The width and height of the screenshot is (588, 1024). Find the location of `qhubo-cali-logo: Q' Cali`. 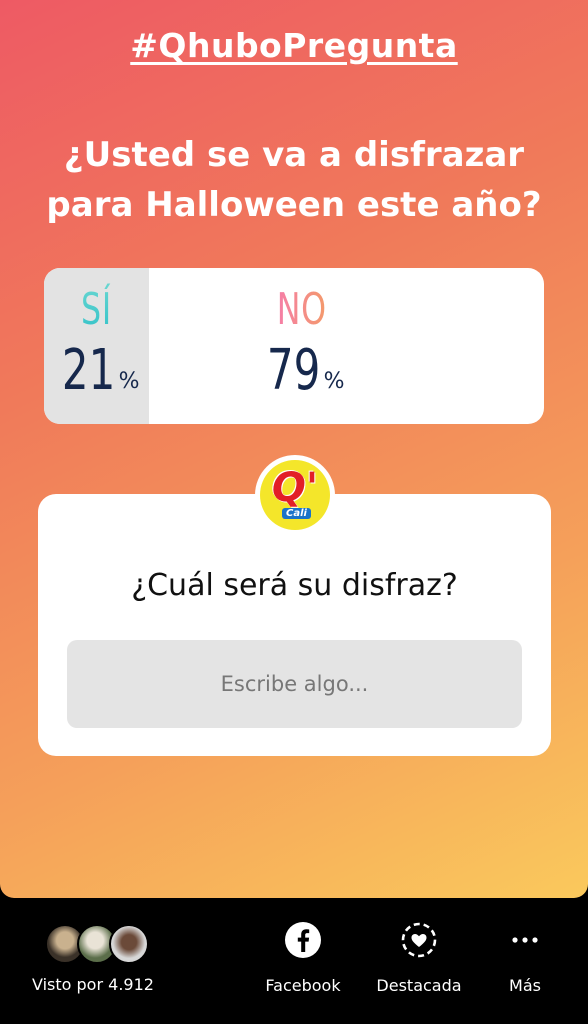

qhubo-cali-logo: Q' Cali is located at coordinates (295, 495).